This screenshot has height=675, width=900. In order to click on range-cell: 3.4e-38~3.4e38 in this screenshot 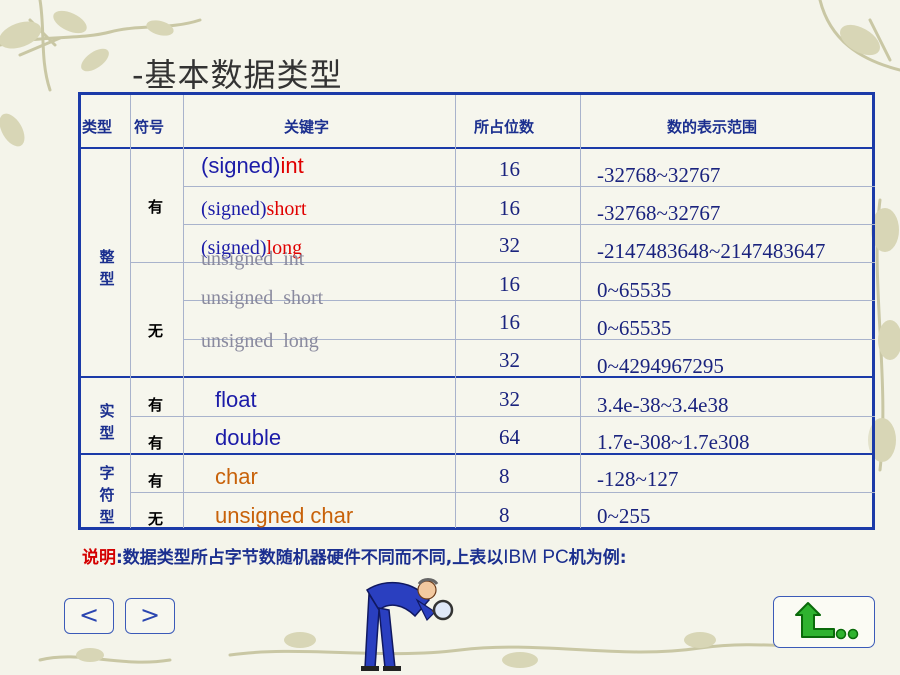, I will do `click(663, 405)`.